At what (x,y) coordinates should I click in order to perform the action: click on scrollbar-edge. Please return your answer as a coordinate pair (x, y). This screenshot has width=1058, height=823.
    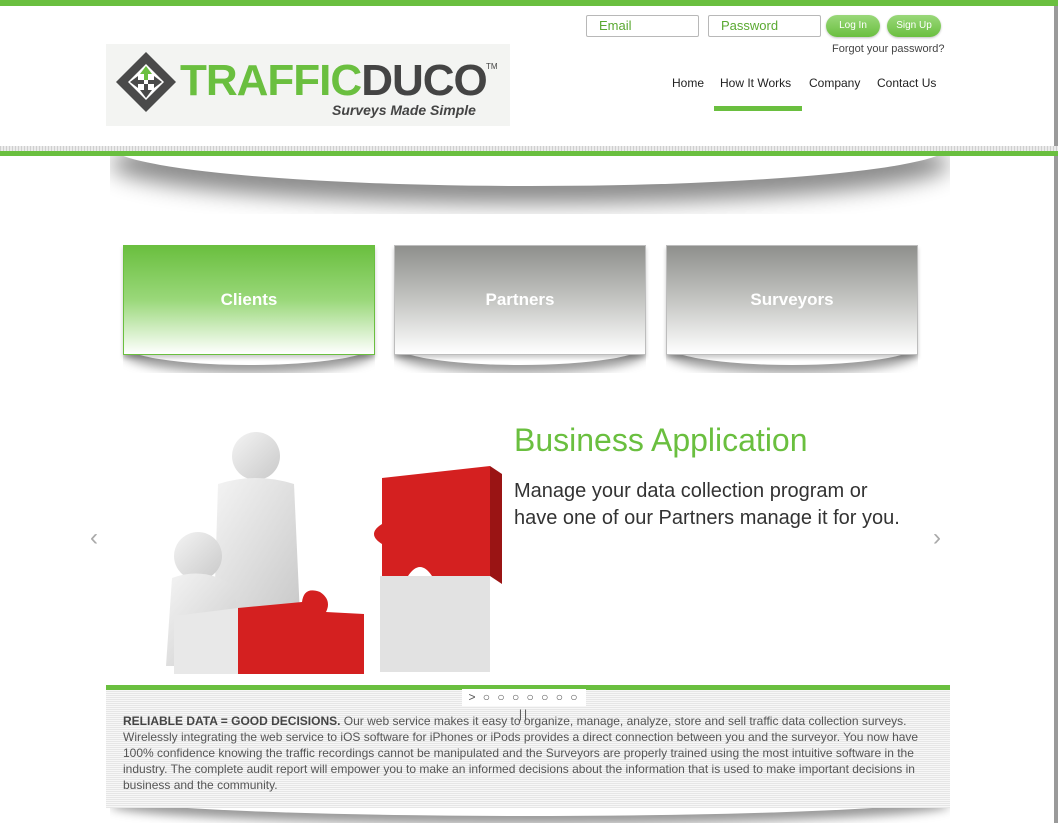
    Looking at the image, I should click on (1056, 414).